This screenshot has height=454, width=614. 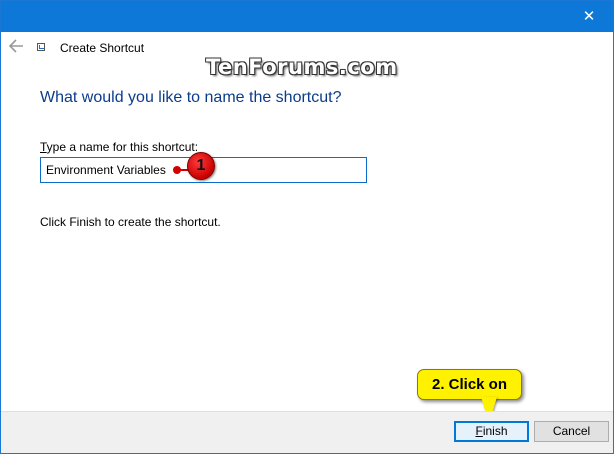 What do you see at coordinates (479, 431) in the screenshot?
I see `finish-access-key: F` at bounding box center [479, 431].